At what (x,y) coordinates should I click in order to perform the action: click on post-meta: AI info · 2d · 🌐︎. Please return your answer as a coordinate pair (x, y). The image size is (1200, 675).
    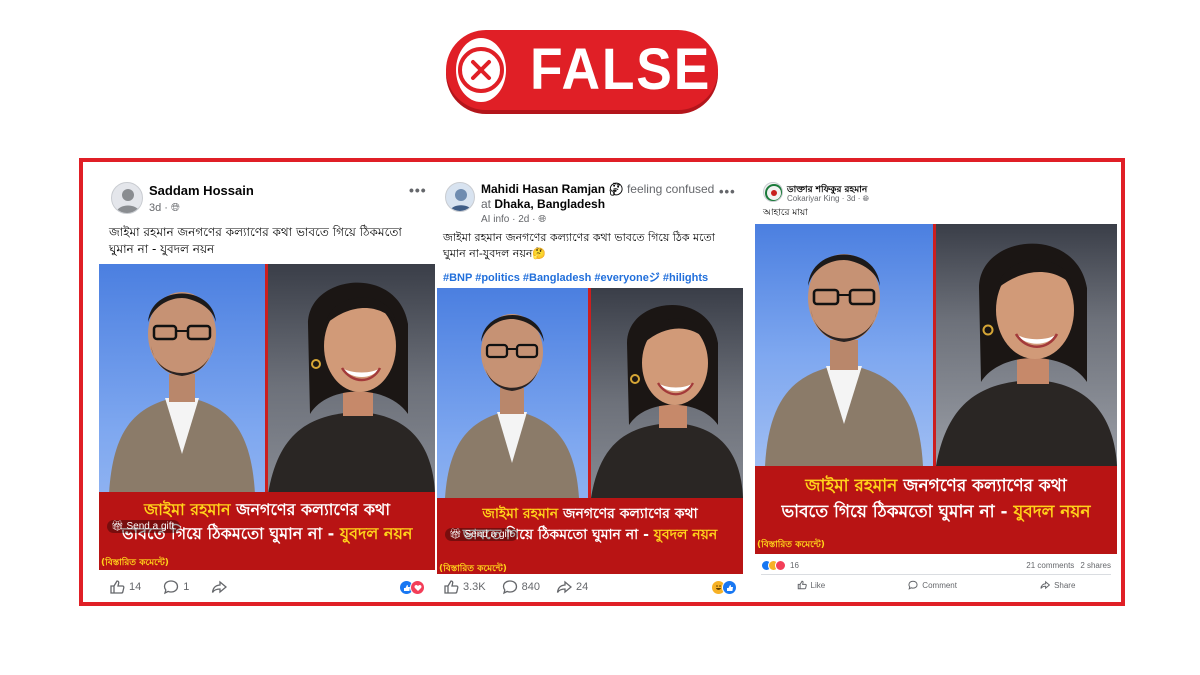
    Looking at the image, I should click on (514, 219).